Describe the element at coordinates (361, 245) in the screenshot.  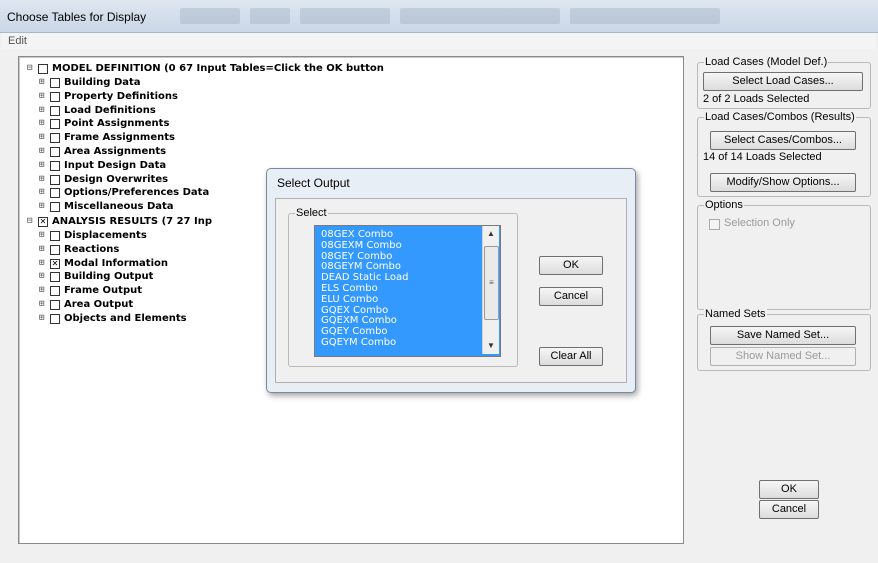
I see `list-item: 08GEXM Combo` at that location.